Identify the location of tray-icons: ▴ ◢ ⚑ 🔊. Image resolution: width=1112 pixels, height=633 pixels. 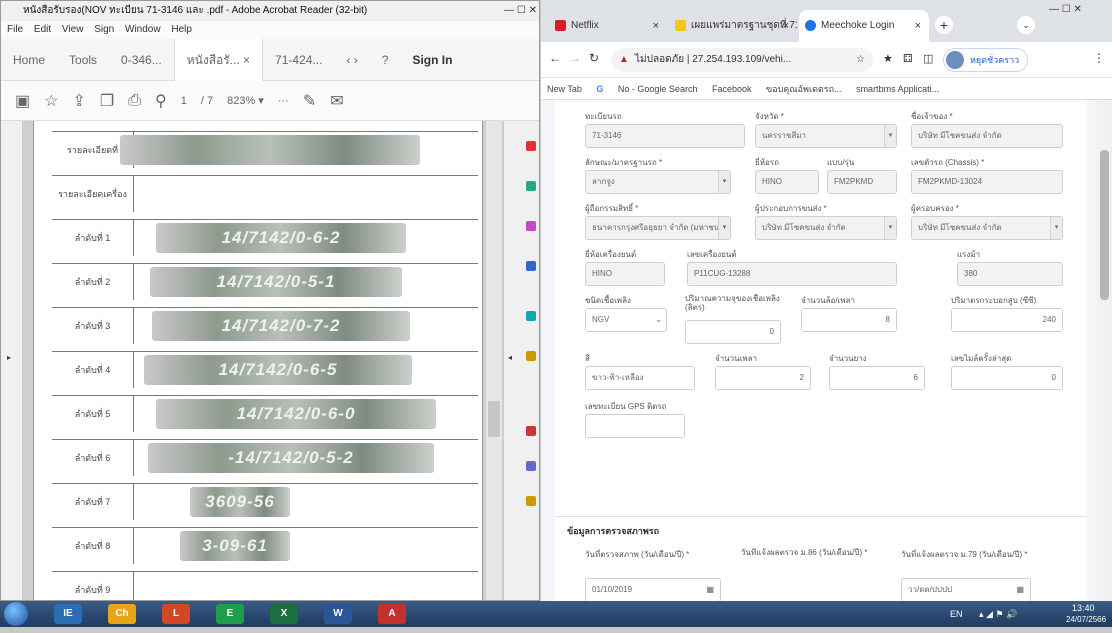
(998, 614).